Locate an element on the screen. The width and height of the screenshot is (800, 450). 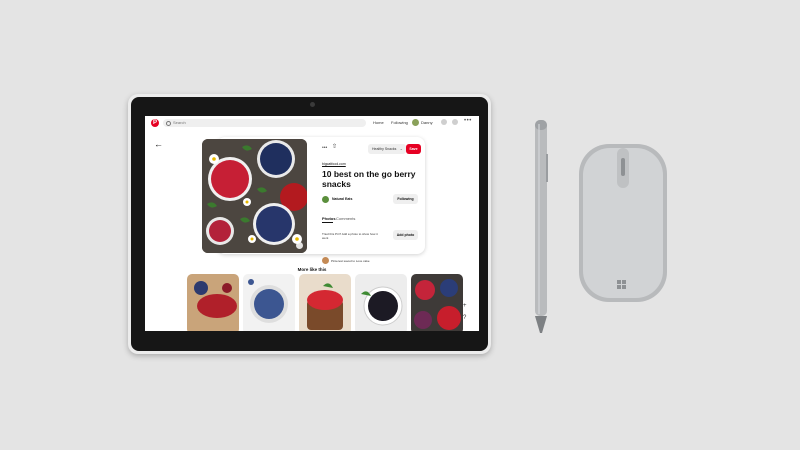
related-pin-5-image is located at coordinates (437, 302).